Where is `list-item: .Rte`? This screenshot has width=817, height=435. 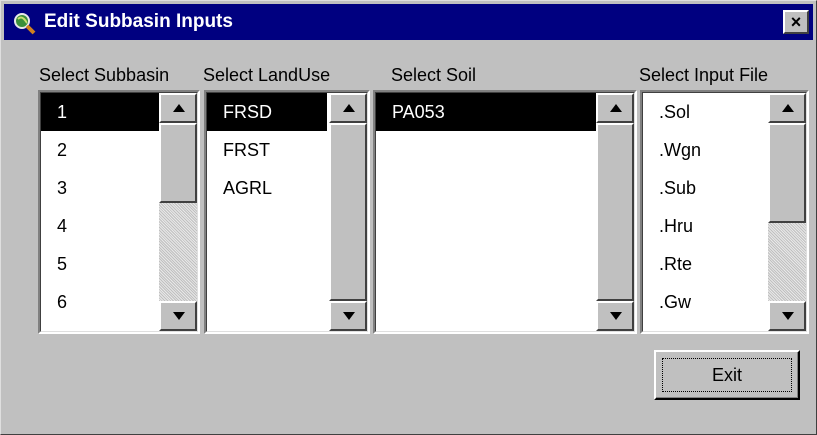 list-item: .Rte is located at coordinates (707, 264).